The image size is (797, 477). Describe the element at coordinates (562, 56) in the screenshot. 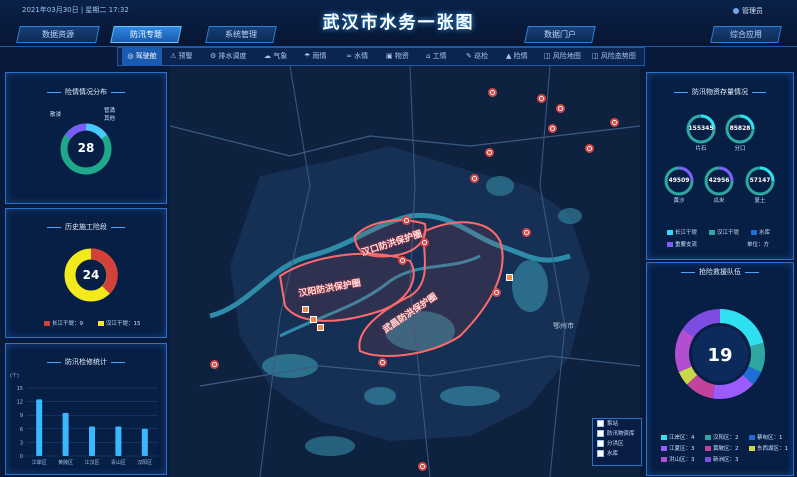

I see `tab-risk-map: ◫ 风险地图` at that location.